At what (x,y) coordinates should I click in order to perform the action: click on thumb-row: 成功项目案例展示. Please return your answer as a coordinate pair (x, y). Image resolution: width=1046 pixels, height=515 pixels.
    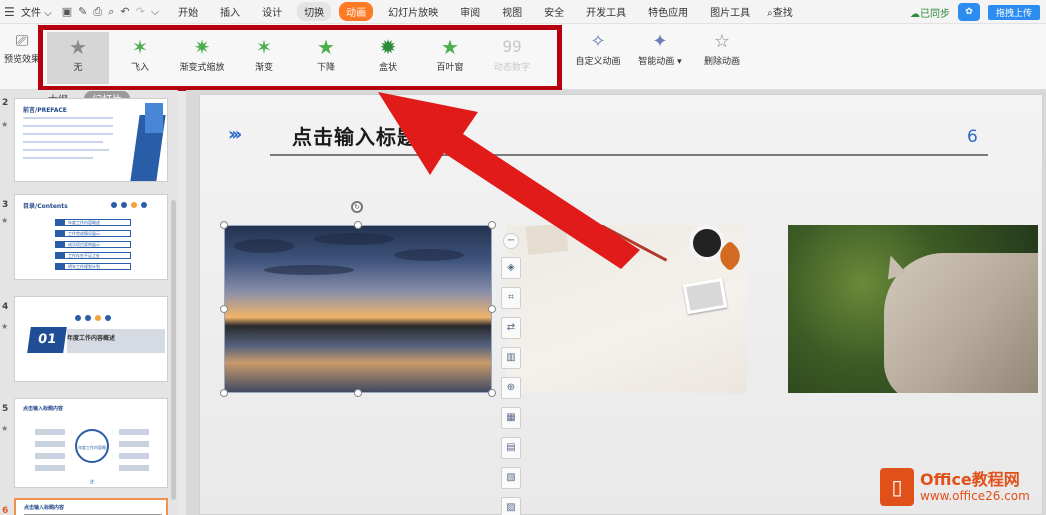
    Looking at the image, I should click on (93, 244).